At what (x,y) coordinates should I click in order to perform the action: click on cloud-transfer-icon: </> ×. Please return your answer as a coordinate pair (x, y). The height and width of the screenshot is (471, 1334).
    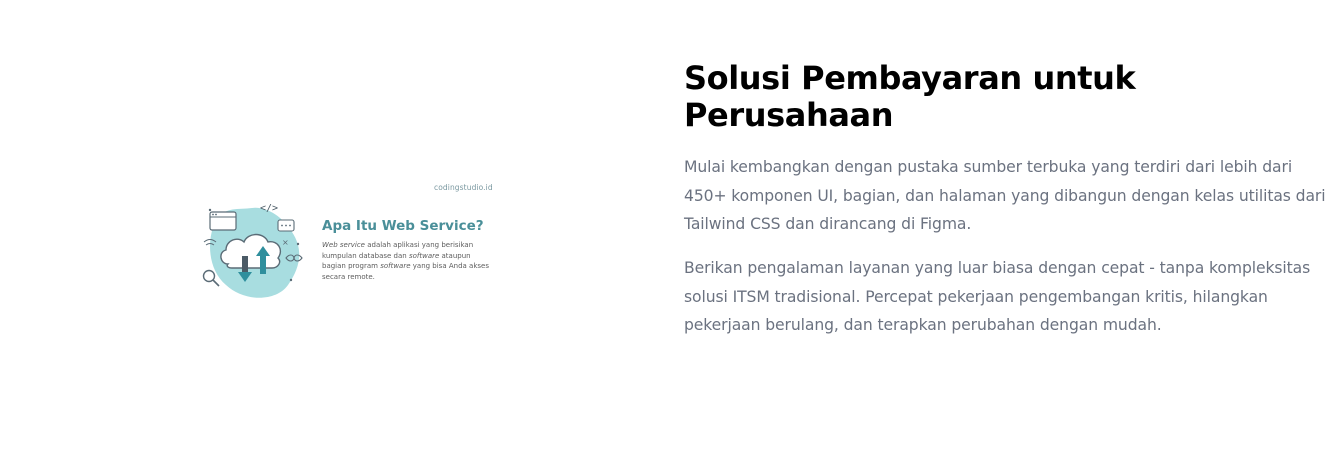
    Looking at the image, I should click on (252, 250).